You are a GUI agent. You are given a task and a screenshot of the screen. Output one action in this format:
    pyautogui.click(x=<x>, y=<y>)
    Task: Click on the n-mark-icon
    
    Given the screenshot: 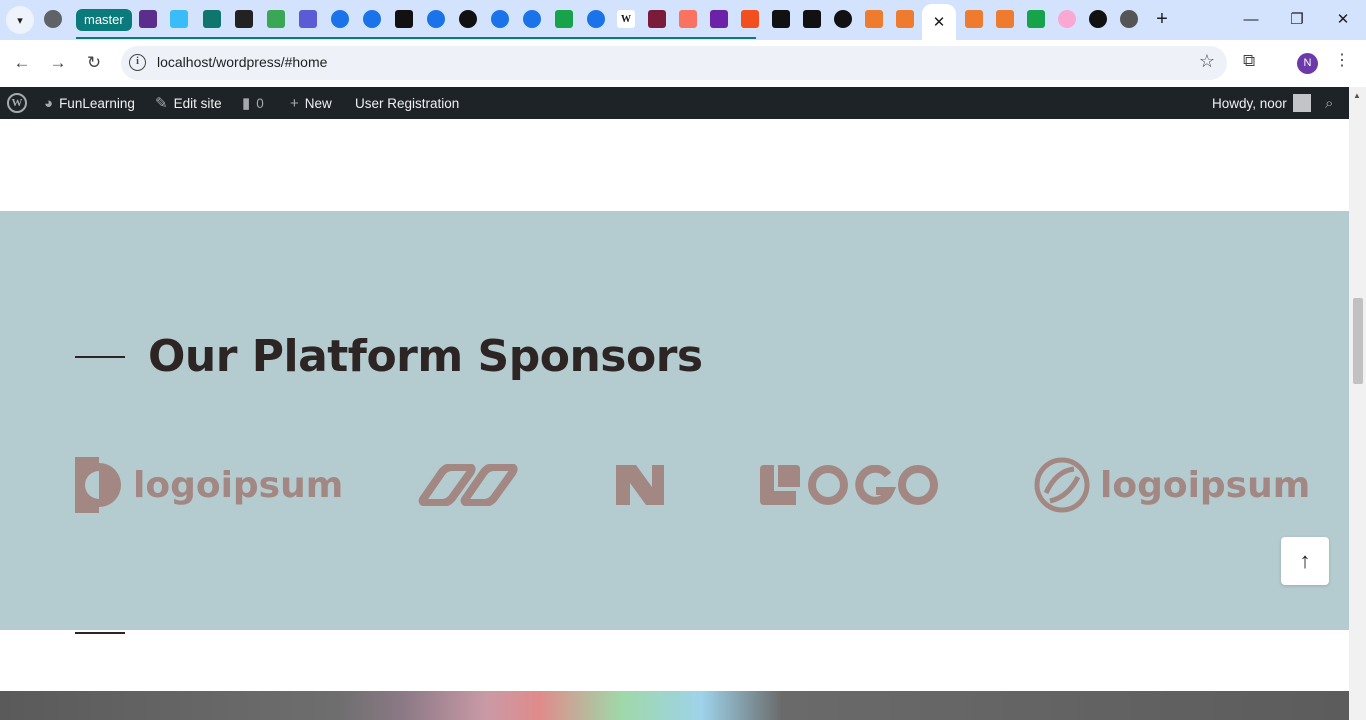 What is the action you would take?
    pyautogui.click(x=640, y=485)
    